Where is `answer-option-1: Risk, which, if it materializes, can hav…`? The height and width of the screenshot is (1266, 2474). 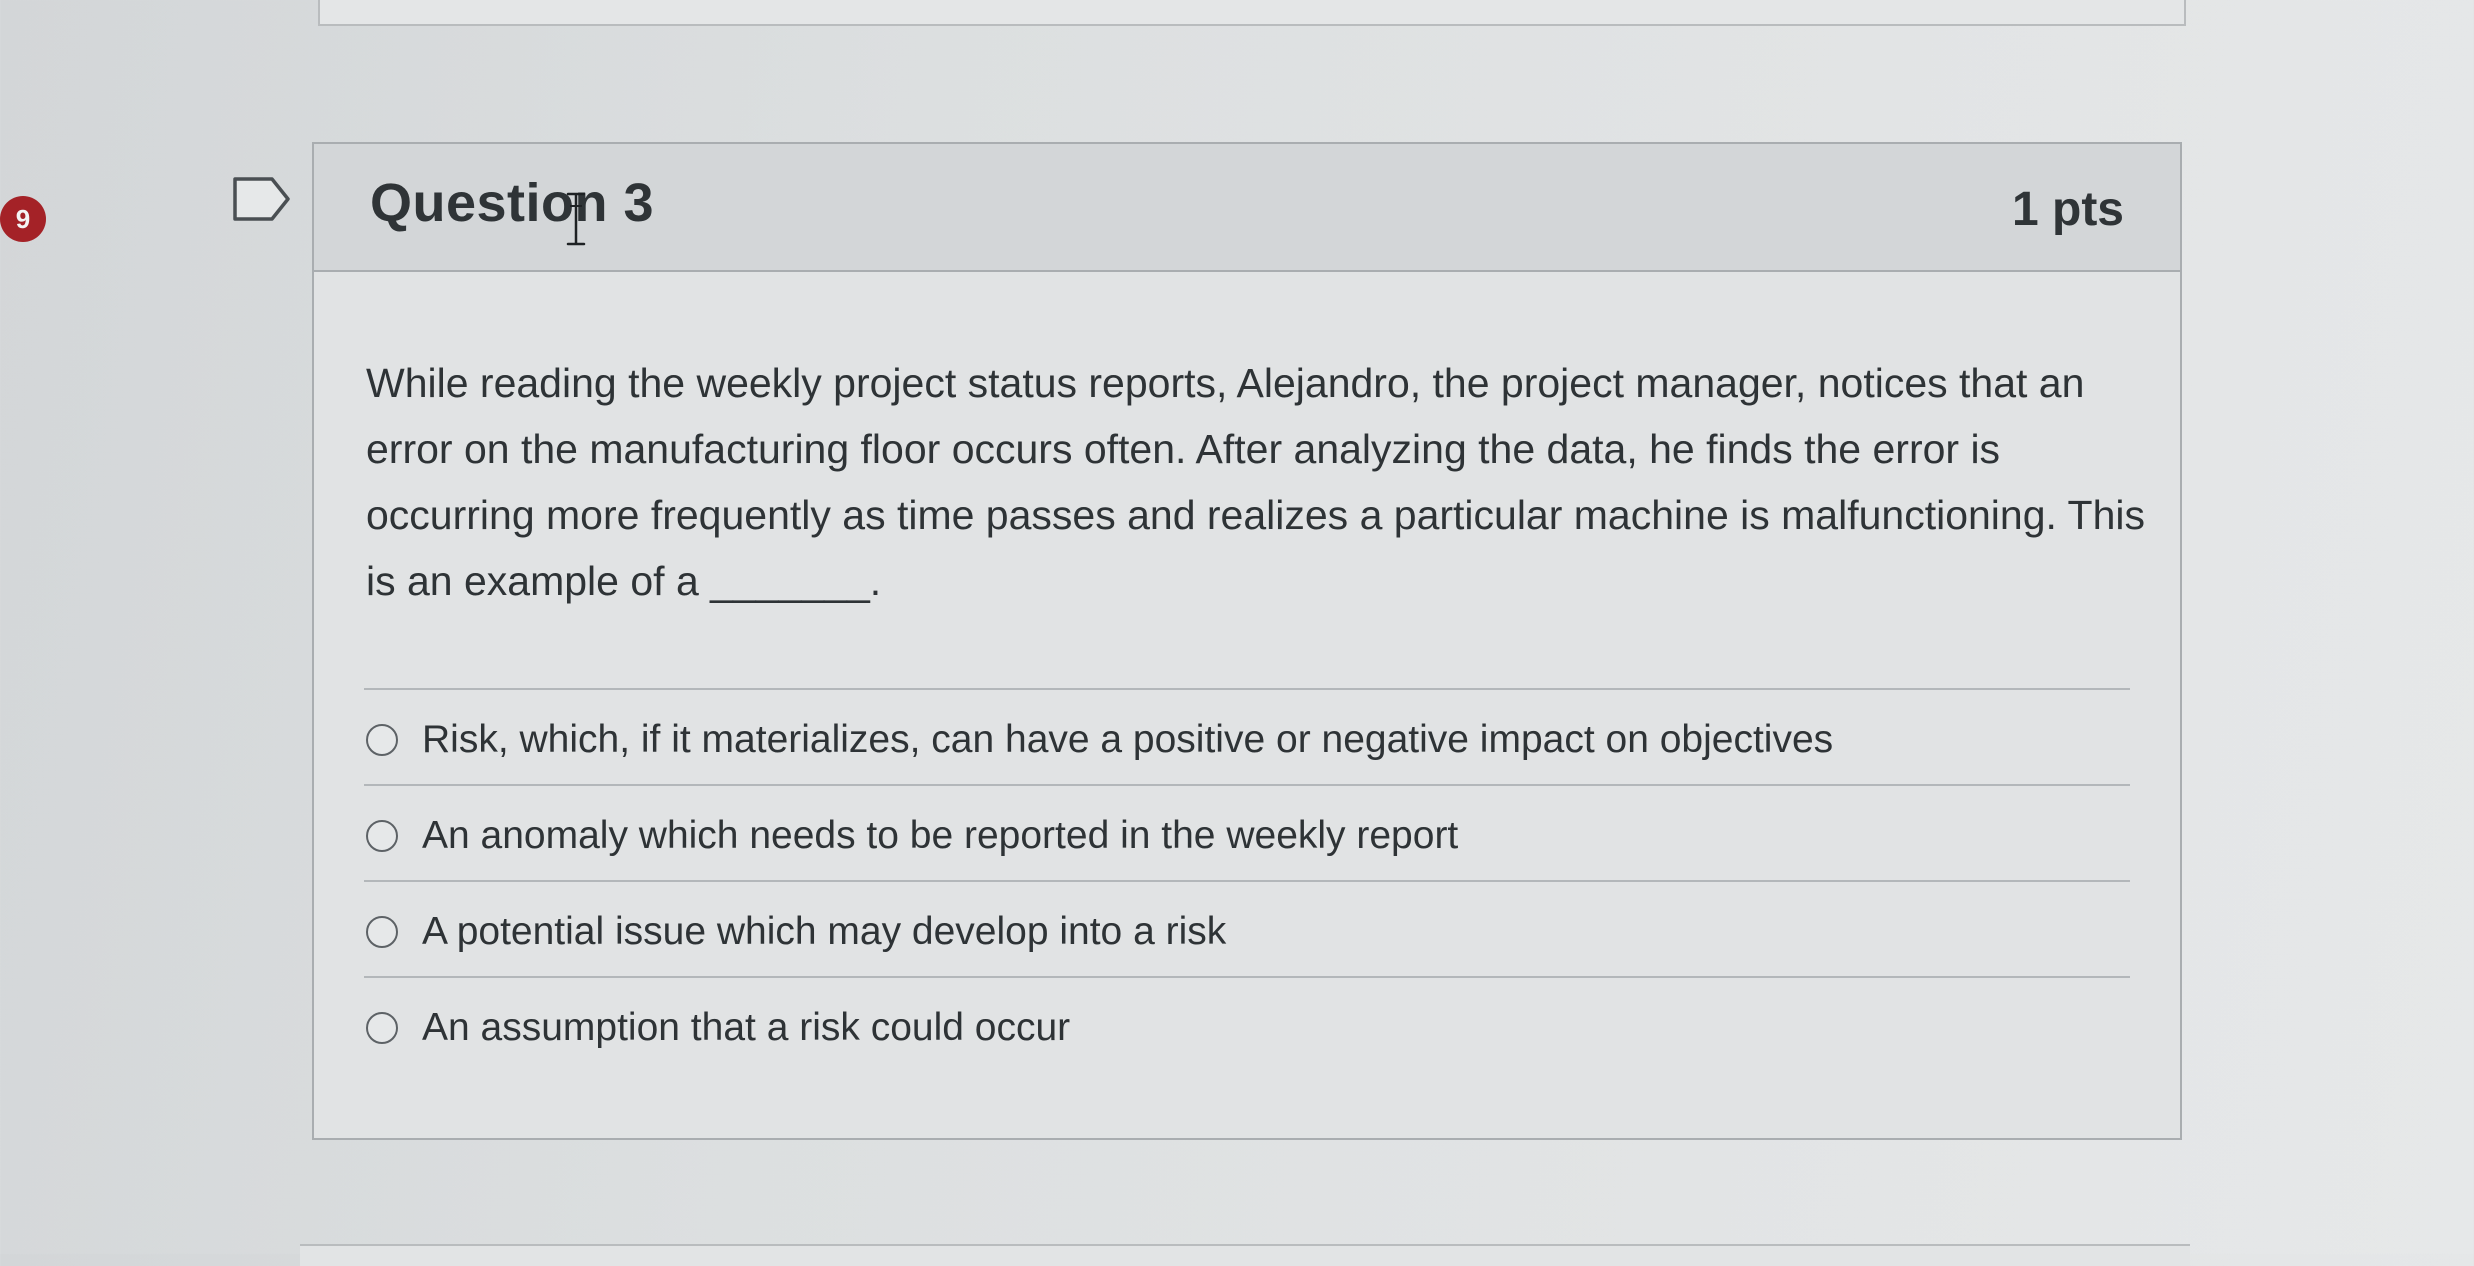 answer-option-1: Risk, which, if it materializes, can hav… is located at coordinates (1099, 740).